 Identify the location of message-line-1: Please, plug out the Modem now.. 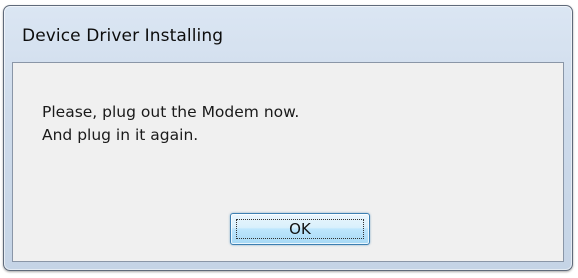
(171, 112).